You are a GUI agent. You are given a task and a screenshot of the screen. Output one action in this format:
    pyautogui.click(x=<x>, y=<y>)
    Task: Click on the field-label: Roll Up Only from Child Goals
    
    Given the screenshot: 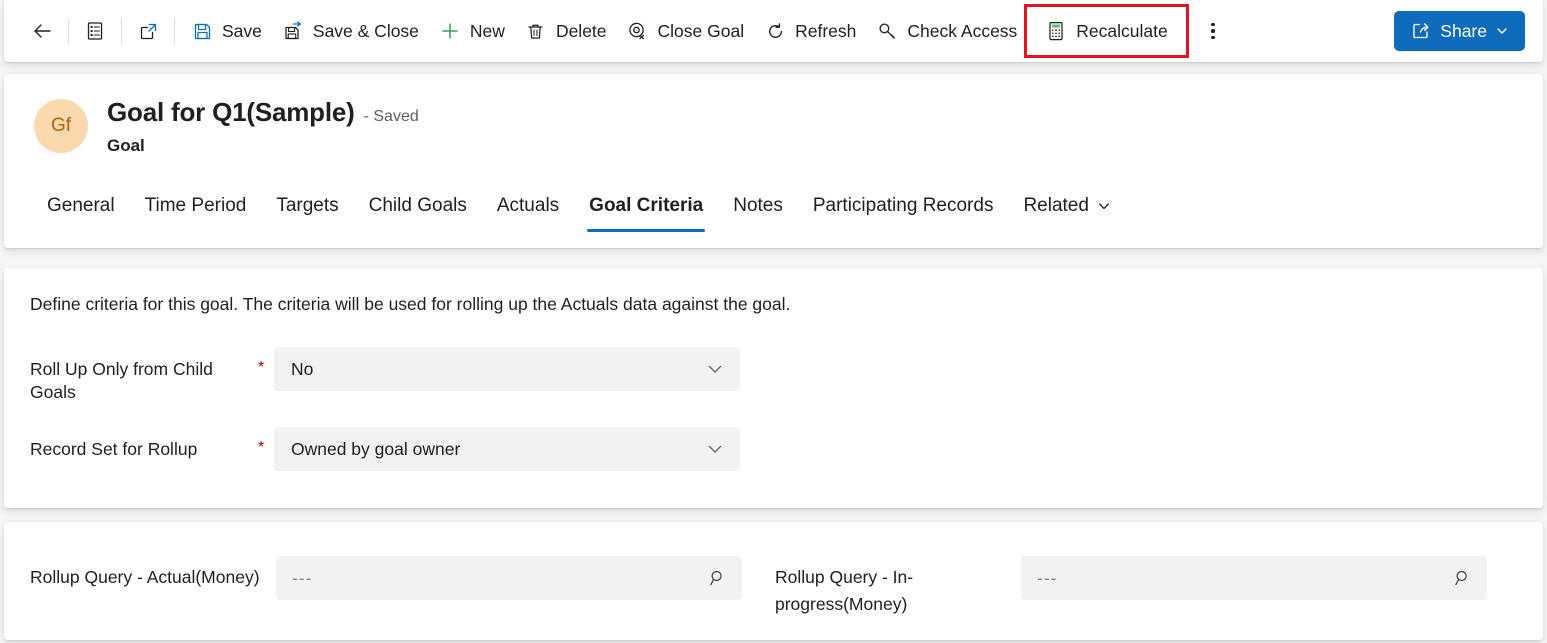 What is the action you would take?
    pyautogui.click(x=121, y=380)
    